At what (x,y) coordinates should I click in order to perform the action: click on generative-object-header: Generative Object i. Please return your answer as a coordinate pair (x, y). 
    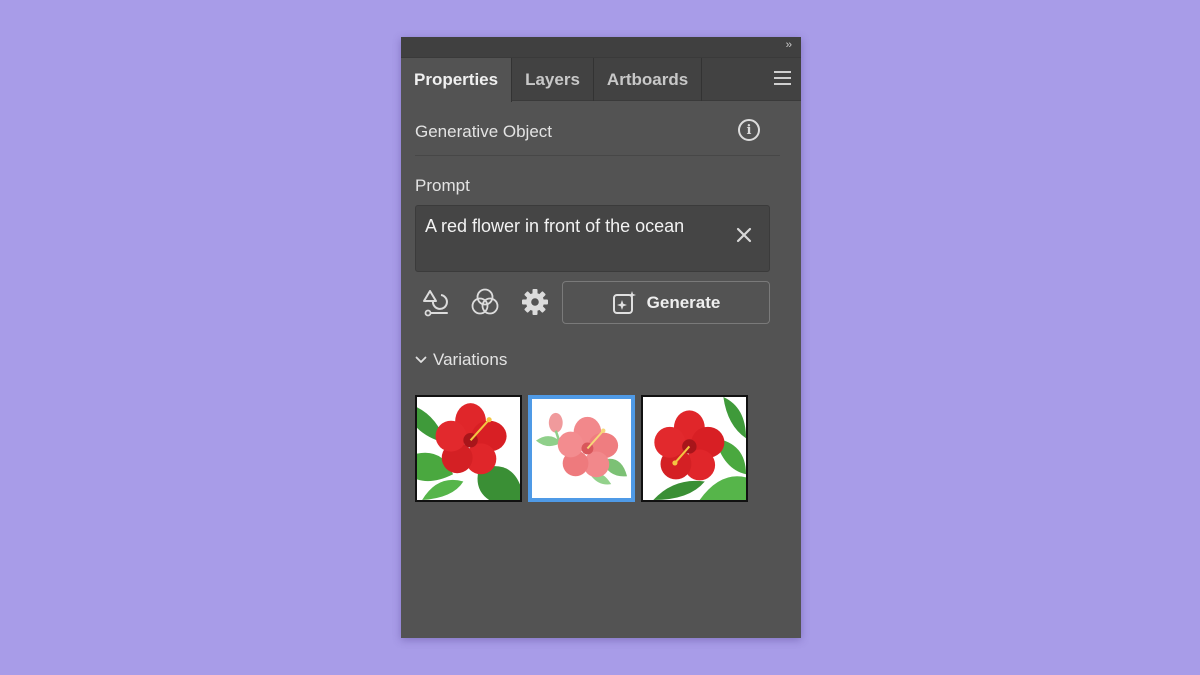
    Looking at the image, I should click on (597, 137).